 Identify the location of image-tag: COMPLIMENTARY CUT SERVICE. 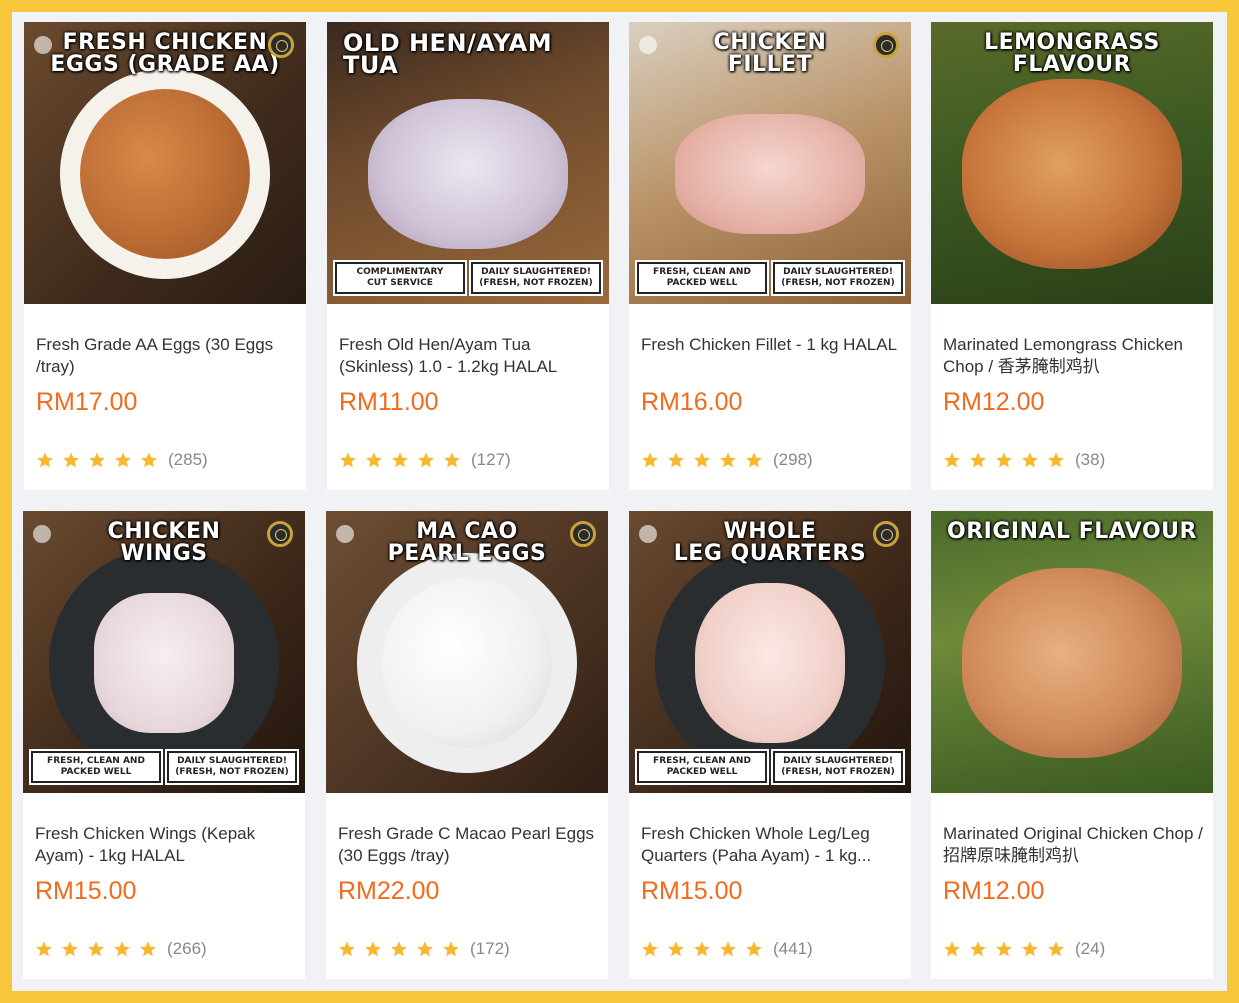
(400, 278).